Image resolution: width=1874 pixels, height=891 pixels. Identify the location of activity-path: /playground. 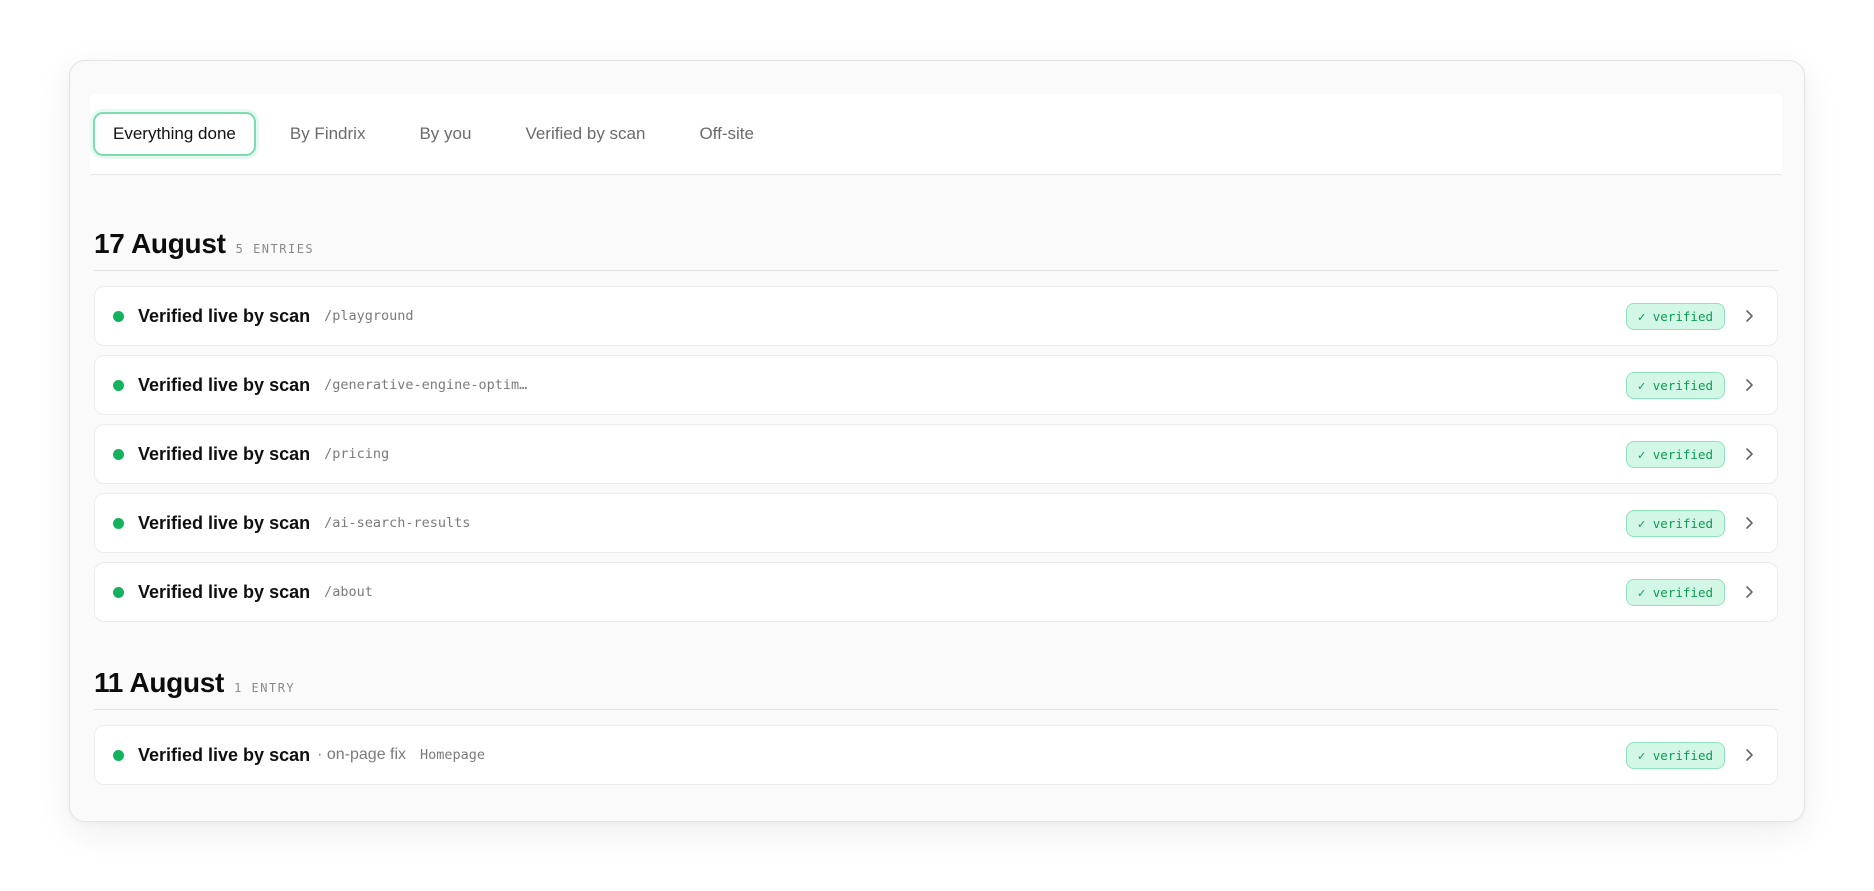
(369, 316).